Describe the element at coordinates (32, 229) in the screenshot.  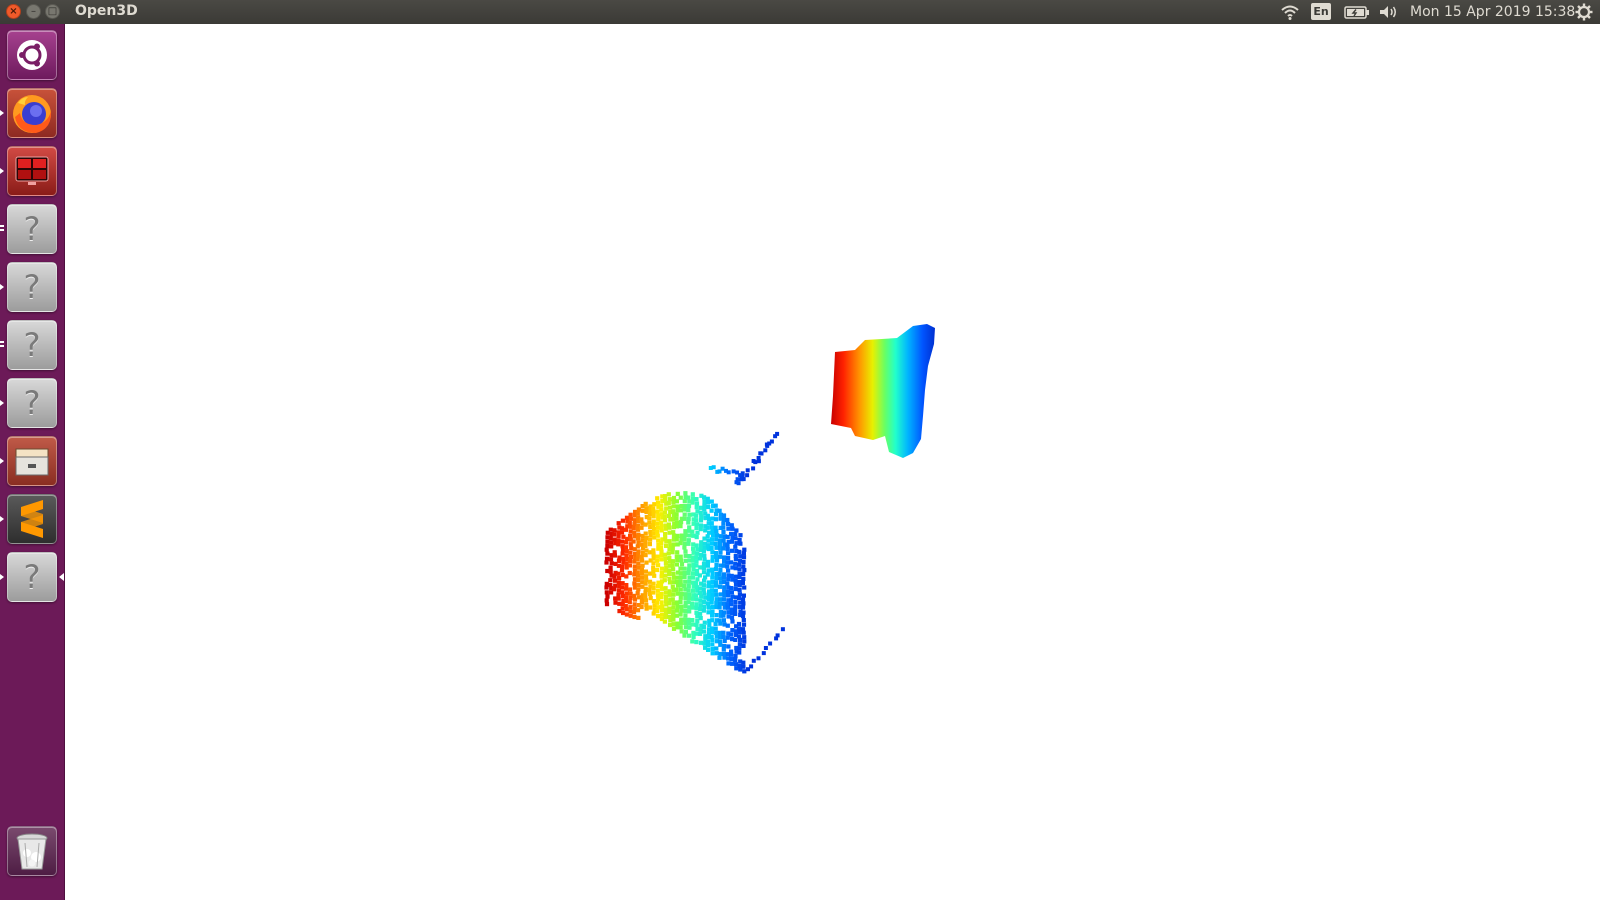
I see `launcher-item-unknown-app-1: ?` at that location.